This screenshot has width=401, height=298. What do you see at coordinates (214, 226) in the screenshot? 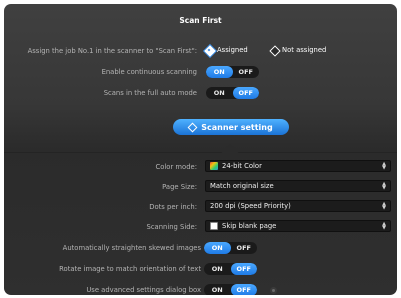
I see `page-icon` at bounding box center [214, 226].